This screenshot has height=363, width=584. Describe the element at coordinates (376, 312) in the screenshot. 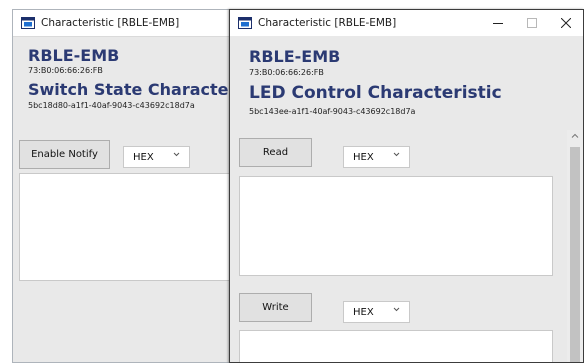

I see `write-format-select: HEX` at that location.